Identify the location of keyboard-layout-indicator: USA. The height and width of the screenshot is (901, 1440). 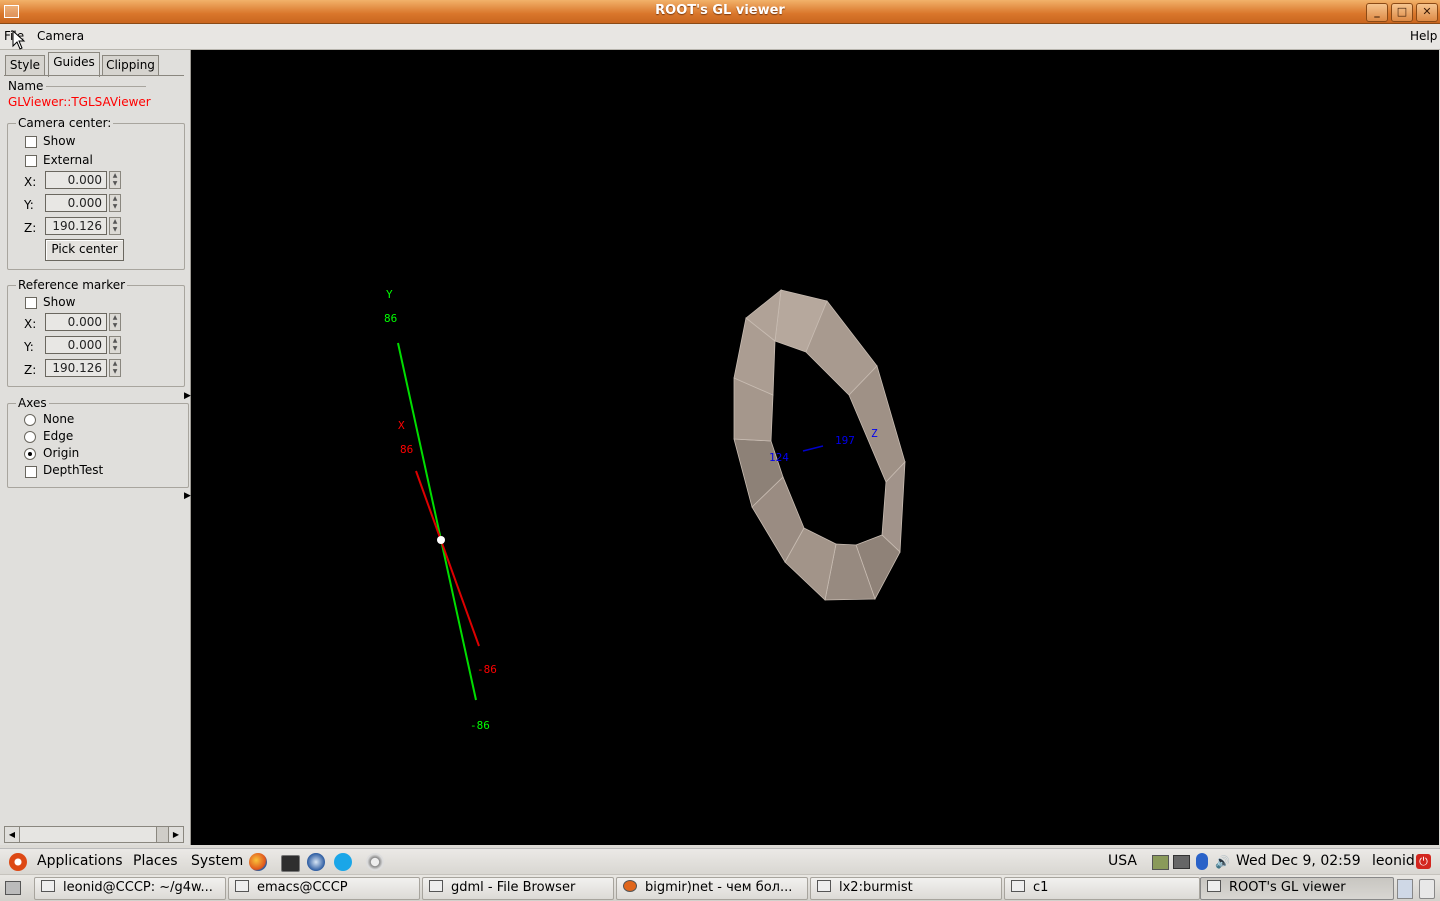
(1122, 861).